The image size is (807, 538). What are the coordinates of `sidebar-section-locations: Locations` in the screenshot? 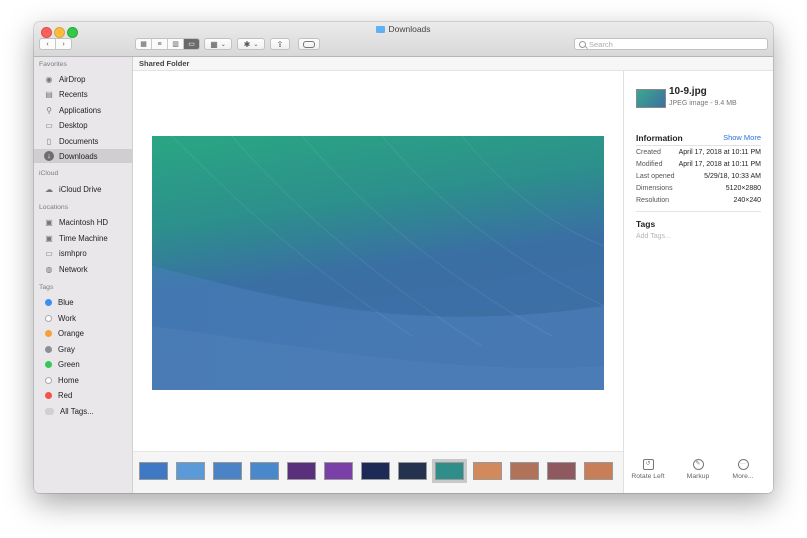 It's located at (54, 207).